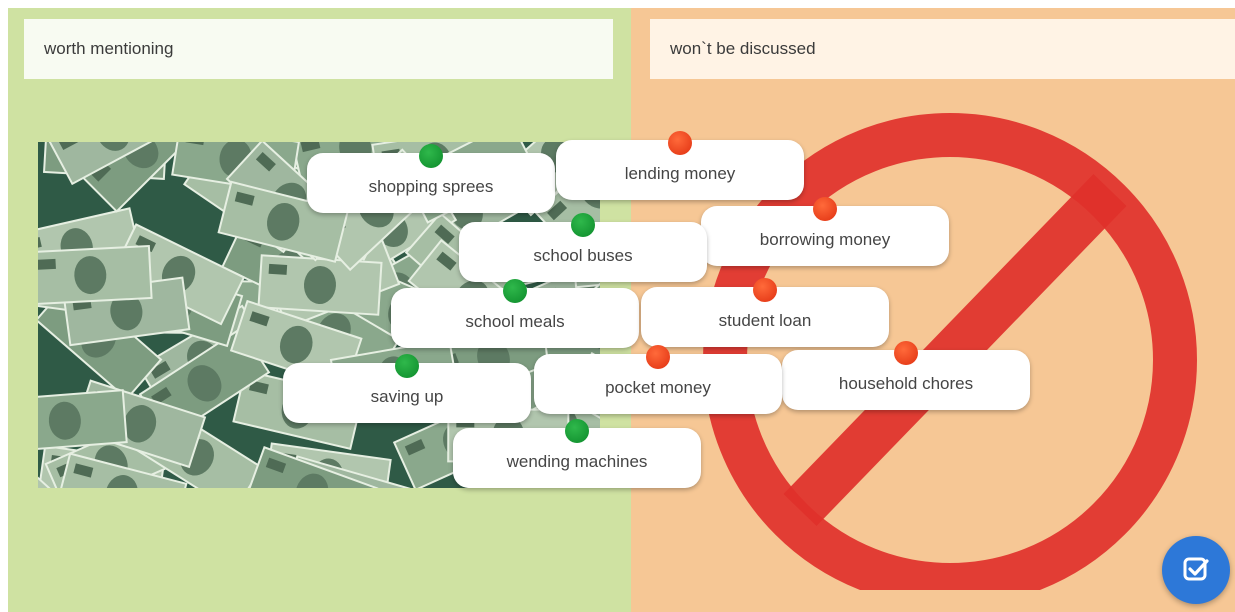 The height and width of the screenshot is (612, 1235). What do you see at coordinates (583, 255) in the screenshot?
I see `card-label: school buses` at bounding box center [583, 255].